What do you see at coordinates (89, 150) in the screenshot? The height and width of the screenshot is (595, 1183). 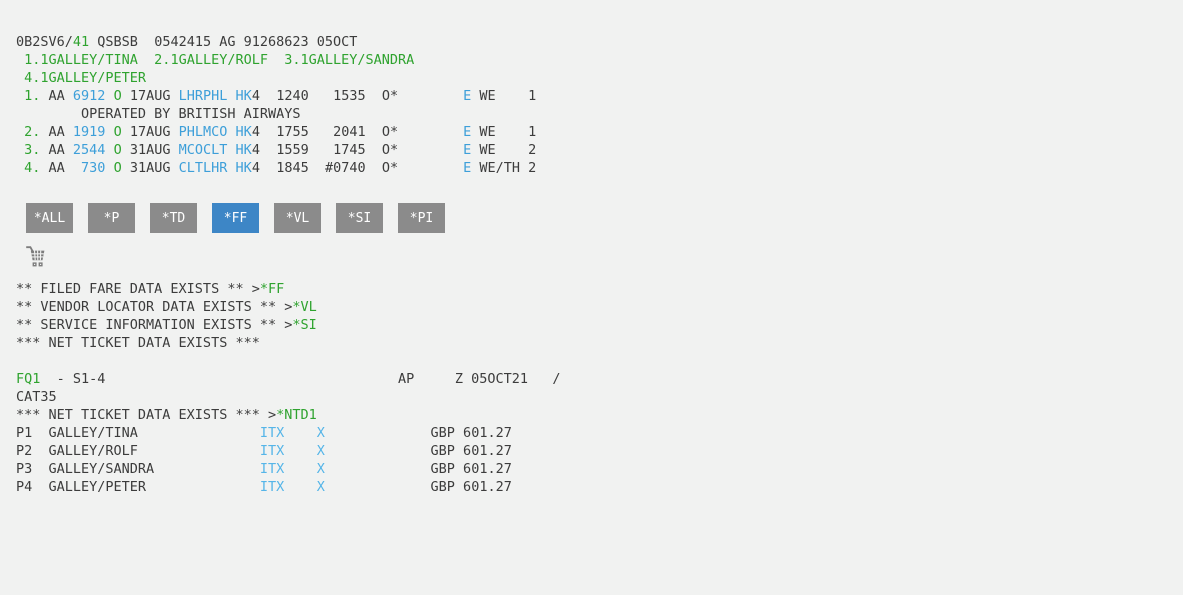 I see `flight-number: 2544` at bounding box center [89, 150].